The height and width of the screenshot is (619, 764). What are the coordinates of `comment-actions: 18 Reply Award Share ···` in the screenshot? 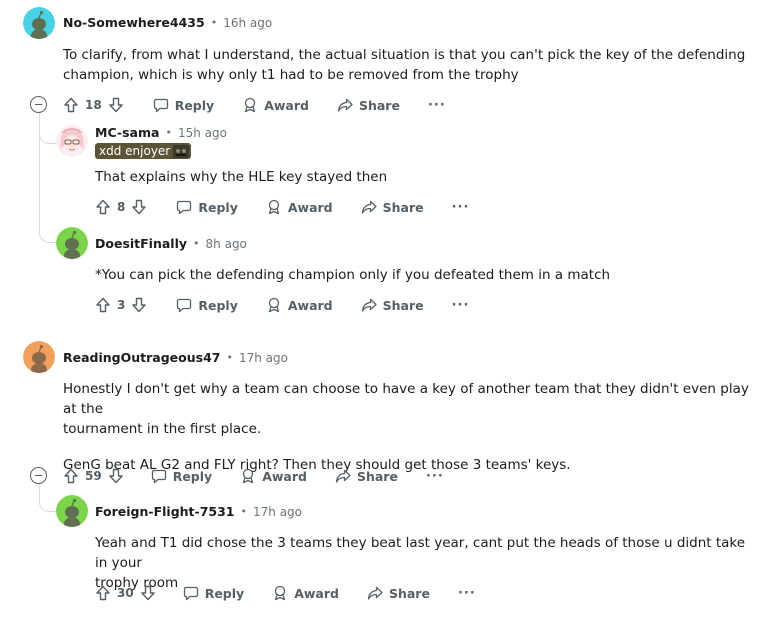 It's located at (254, 105).